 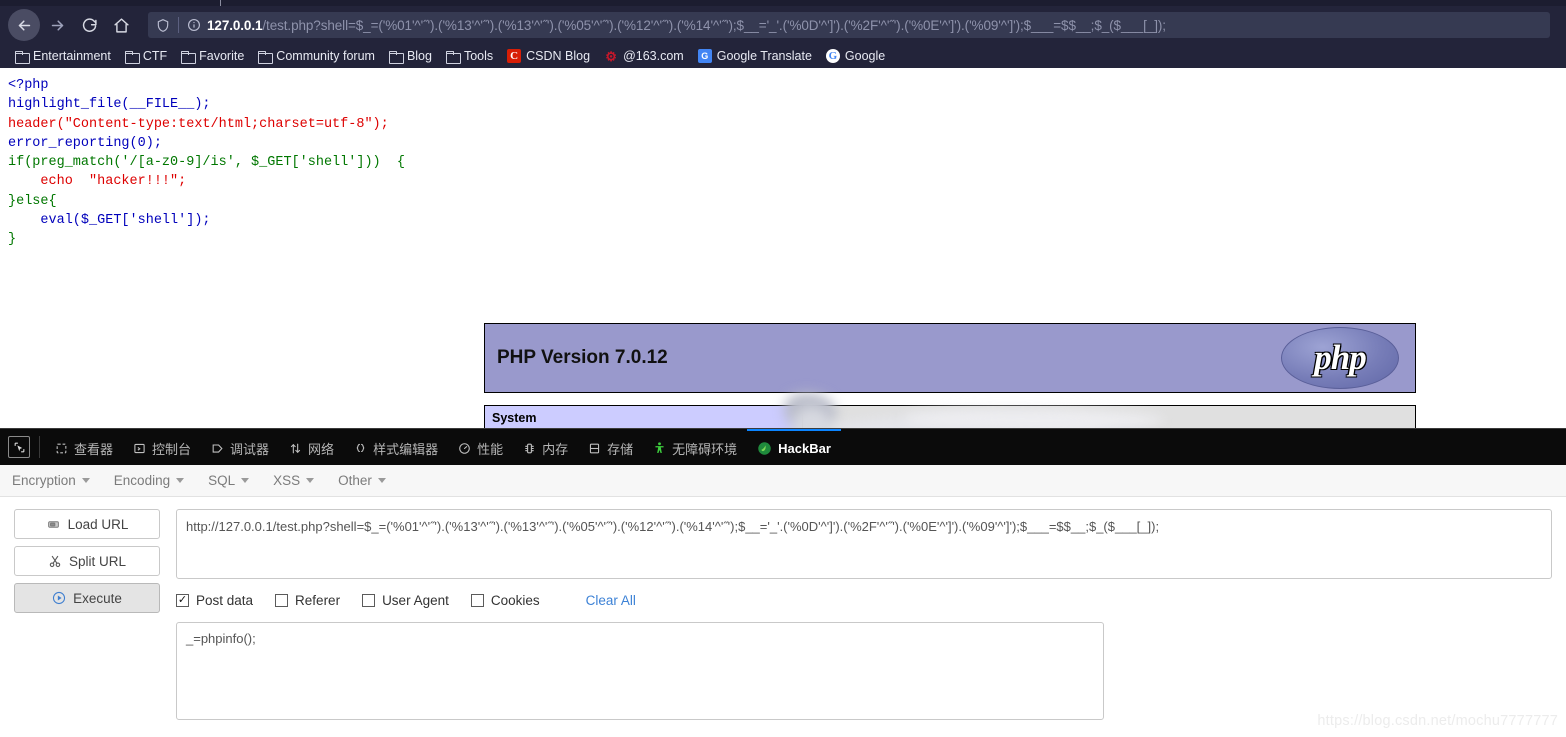 I want to click on menu-other: Other, so click(x=368, y=480).